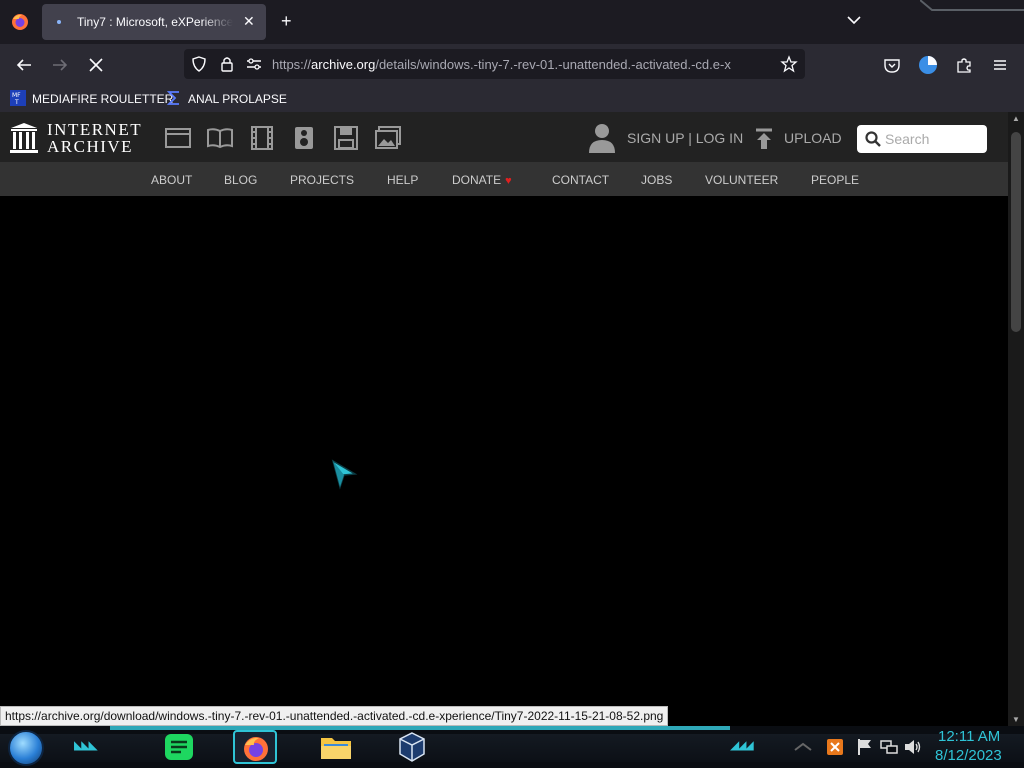  I want to click on taskbar-app-firefox, so click(255, 747).